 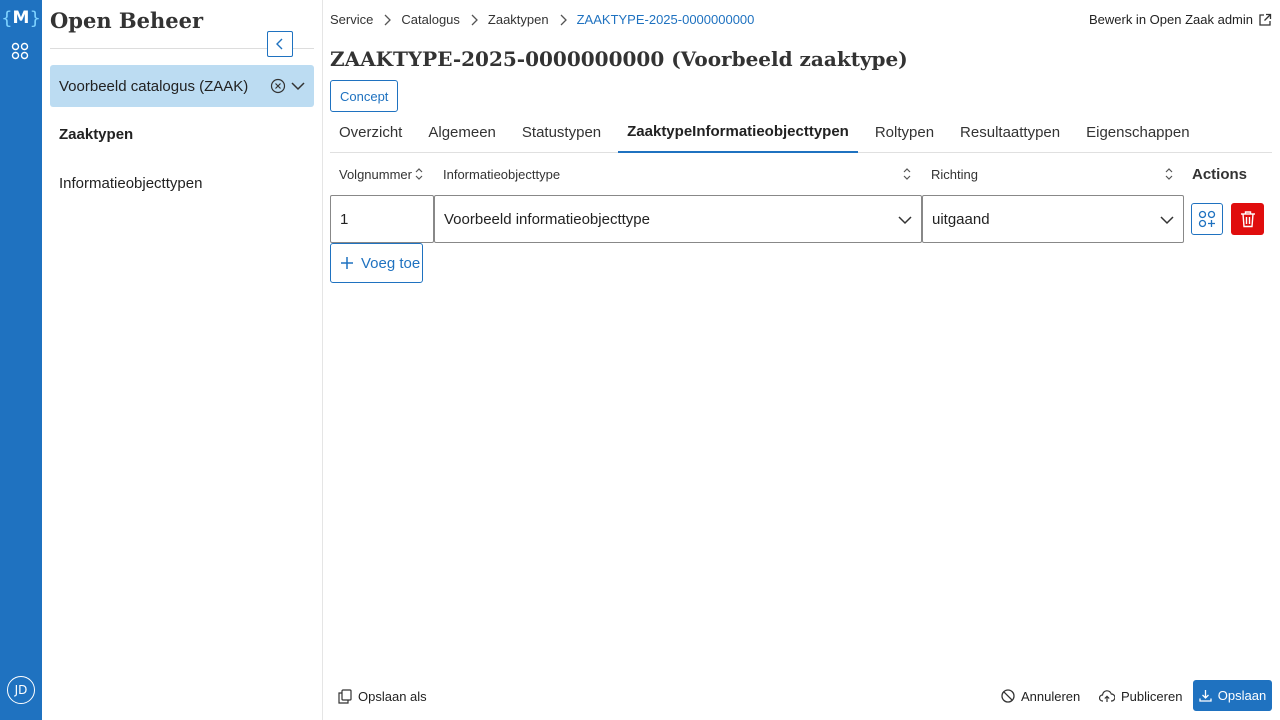 I want to click on volgnummer-input: 1, so click(x=382, y=219).